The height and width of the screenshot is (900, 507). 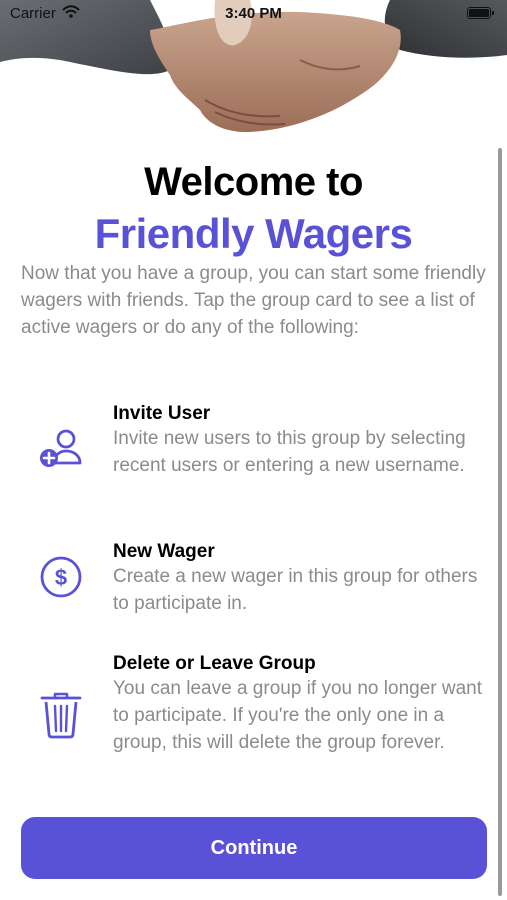 I want to click on dollar-circle-icon: $, so click(x=61, y=577).